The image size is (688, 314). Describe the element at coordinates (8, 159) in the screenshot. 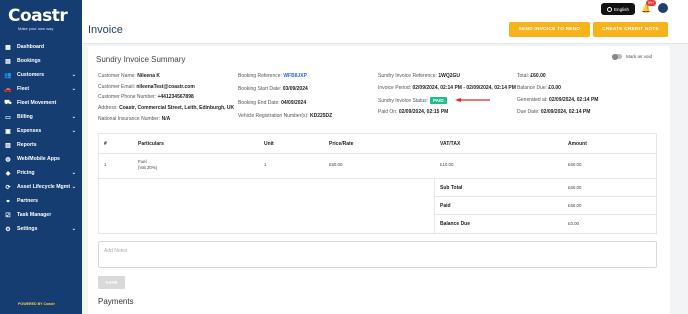

I see `globe-icon: ◍` at that location.